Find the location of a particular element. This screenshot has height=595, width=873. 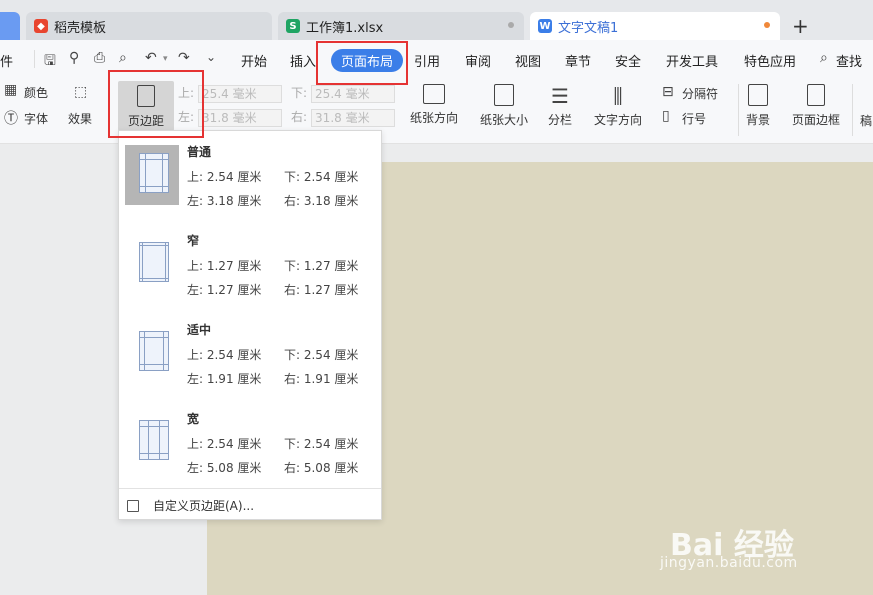

menu-insert: 插入 is located at coordinates (303, 60).